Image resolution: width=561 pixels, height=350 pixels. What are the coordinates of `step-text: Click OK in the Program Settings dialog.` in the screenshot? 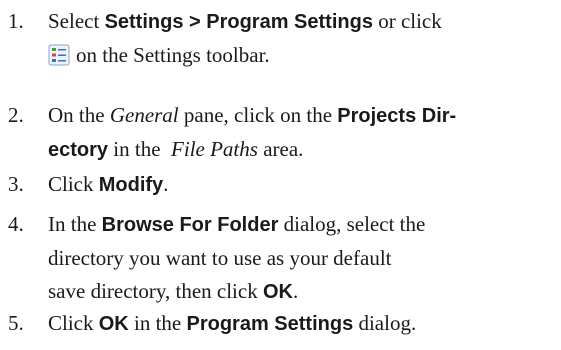 It's located at (300, 324).